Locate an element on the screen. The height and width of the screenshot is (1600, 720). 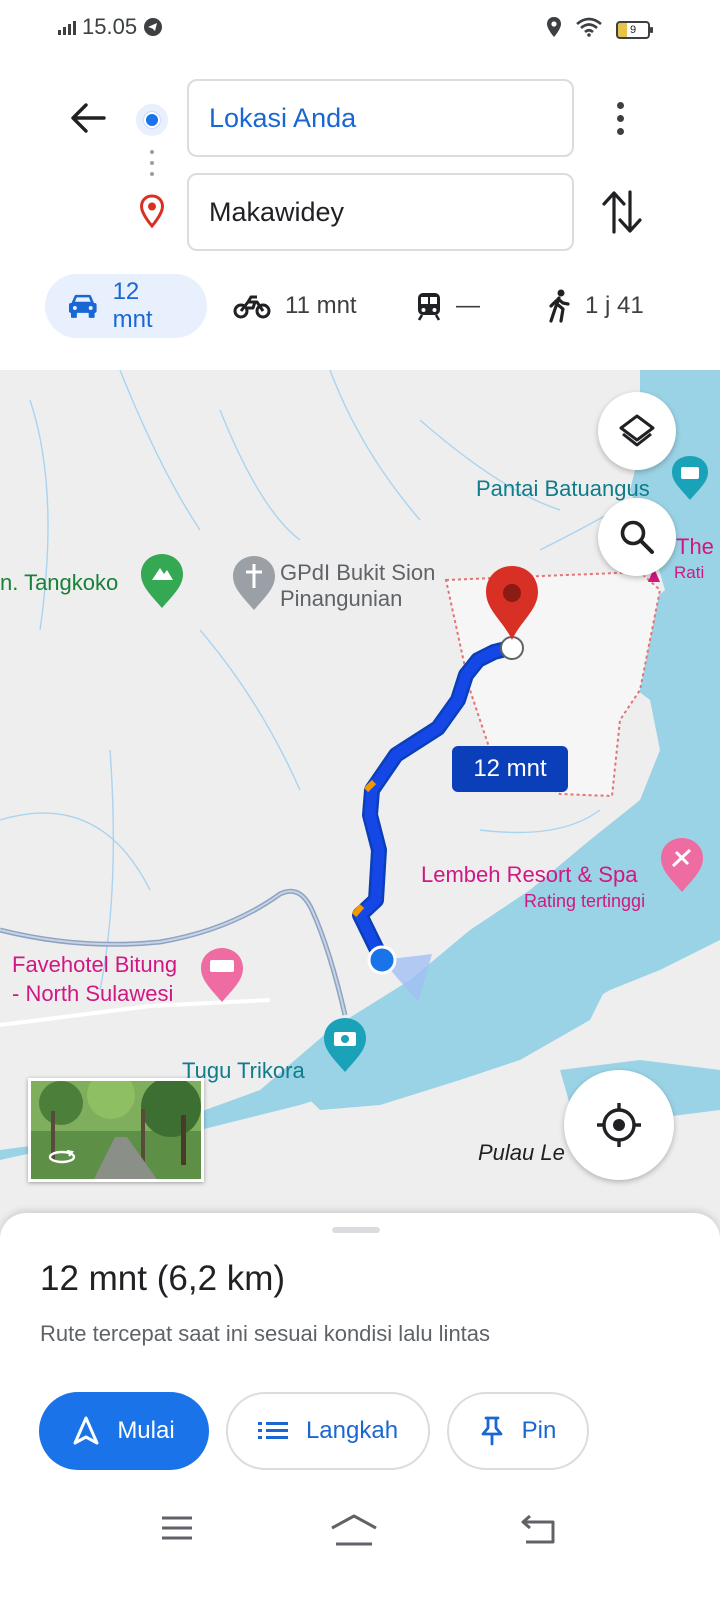
street-view-360-icon is located at coordinates (62, 1156).